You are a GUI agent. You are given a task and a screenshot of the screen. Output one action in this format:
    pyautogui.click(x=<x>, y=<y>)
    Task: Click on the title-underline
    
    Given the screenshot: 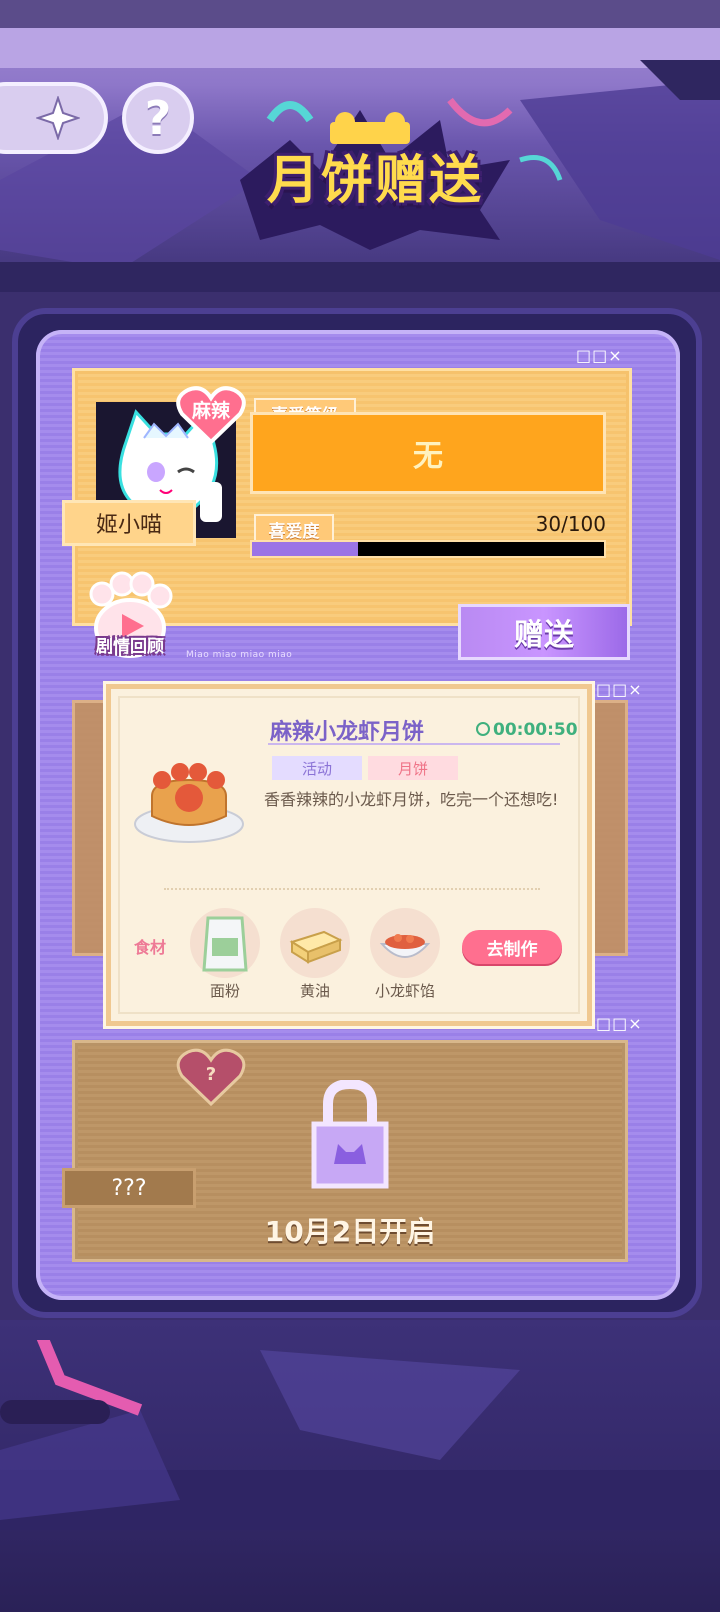 What is the action you would take?
    pyautogui.click(x=414, y=744)
    